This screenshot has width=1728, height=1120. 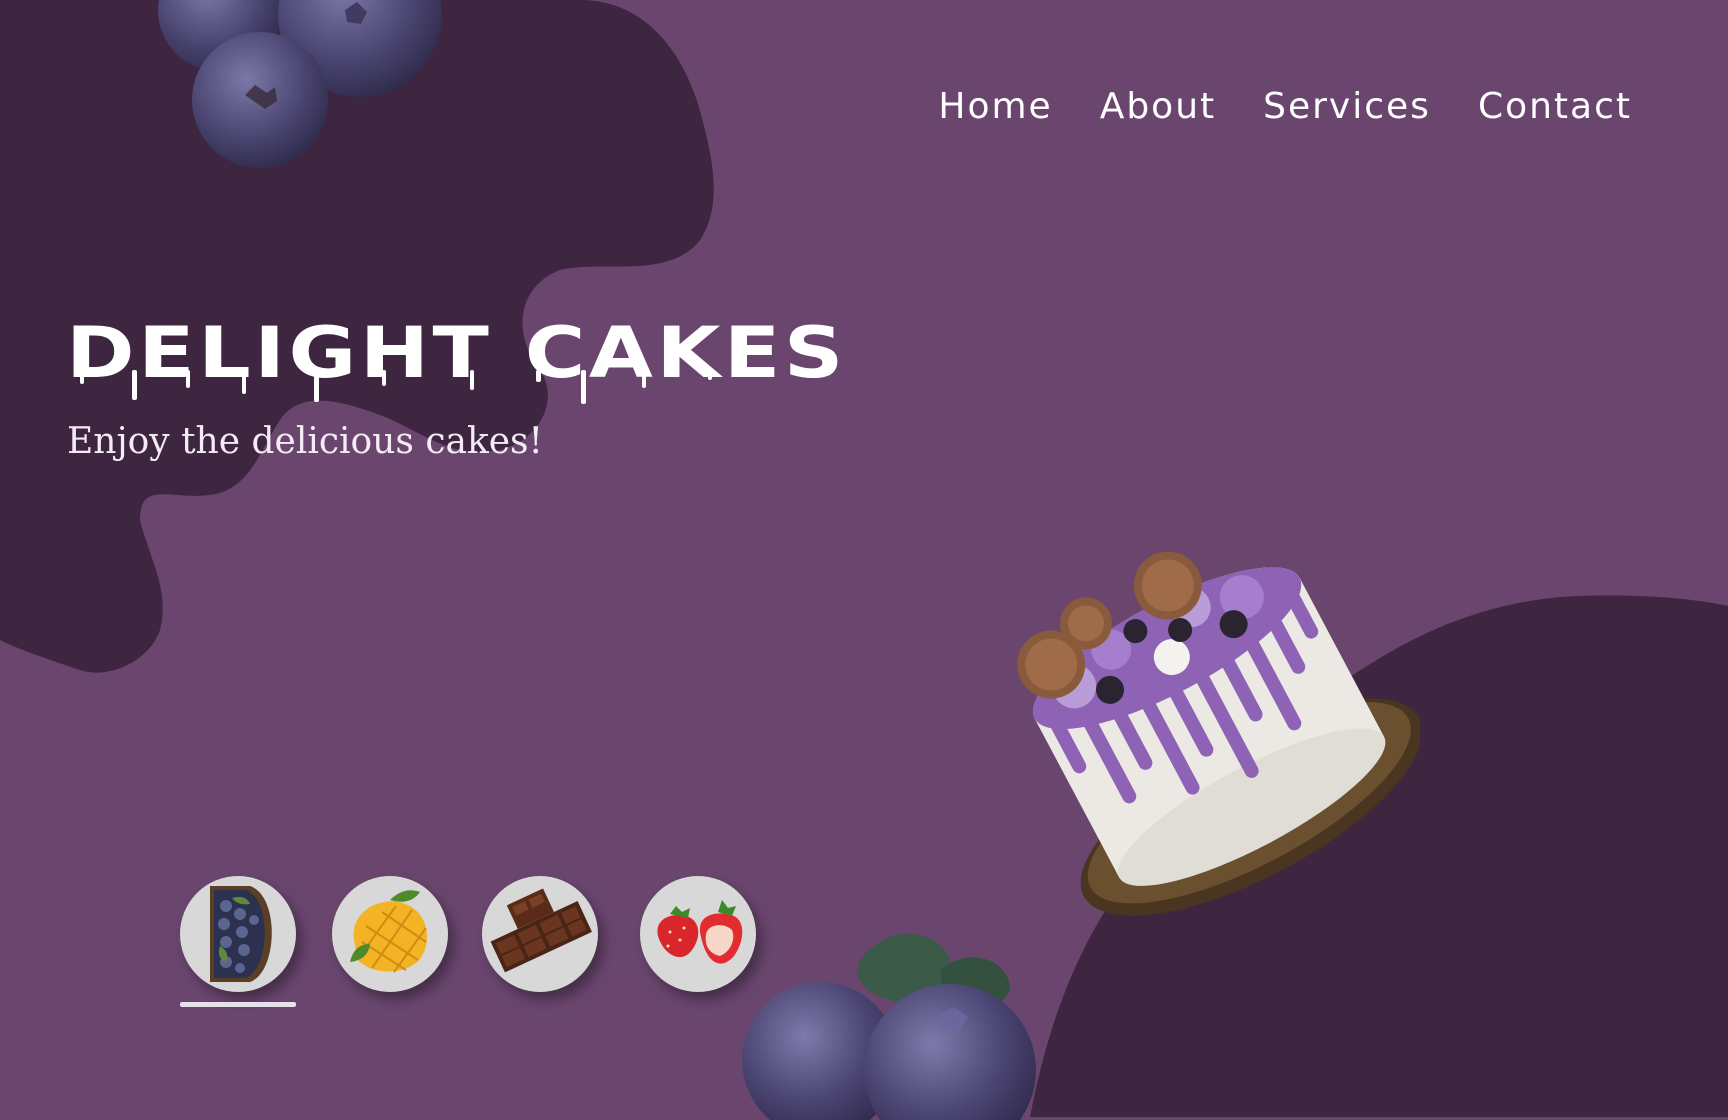 I want to click on nav-home-link: Home, so click(x=995, y=106).